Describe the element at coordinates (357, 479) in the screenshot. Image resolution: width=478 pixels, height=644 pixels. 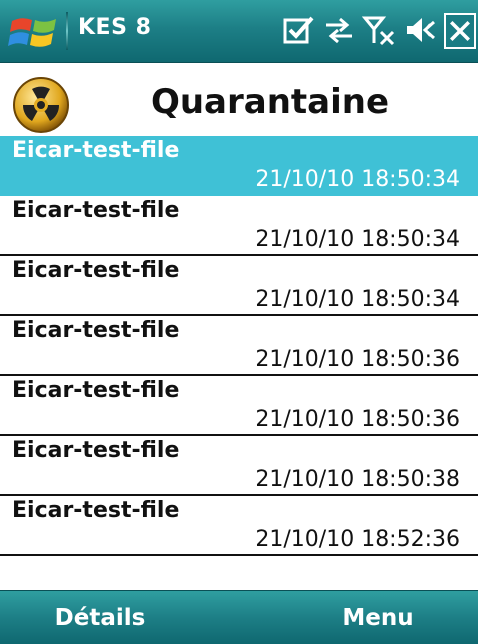
I see `item-date: 21/10/10 18:50:38` at that location.